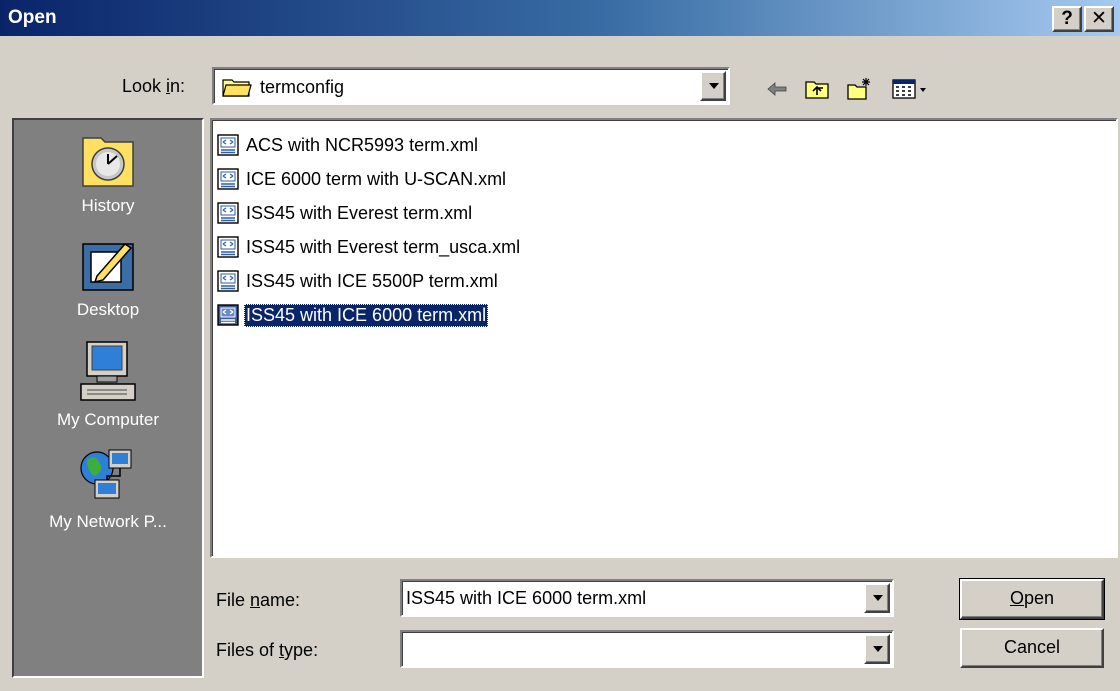 The image size is (1120, 691). Describe the element at coordinates (632, 598) in the screenshot. I see `file-name-input` at that location.